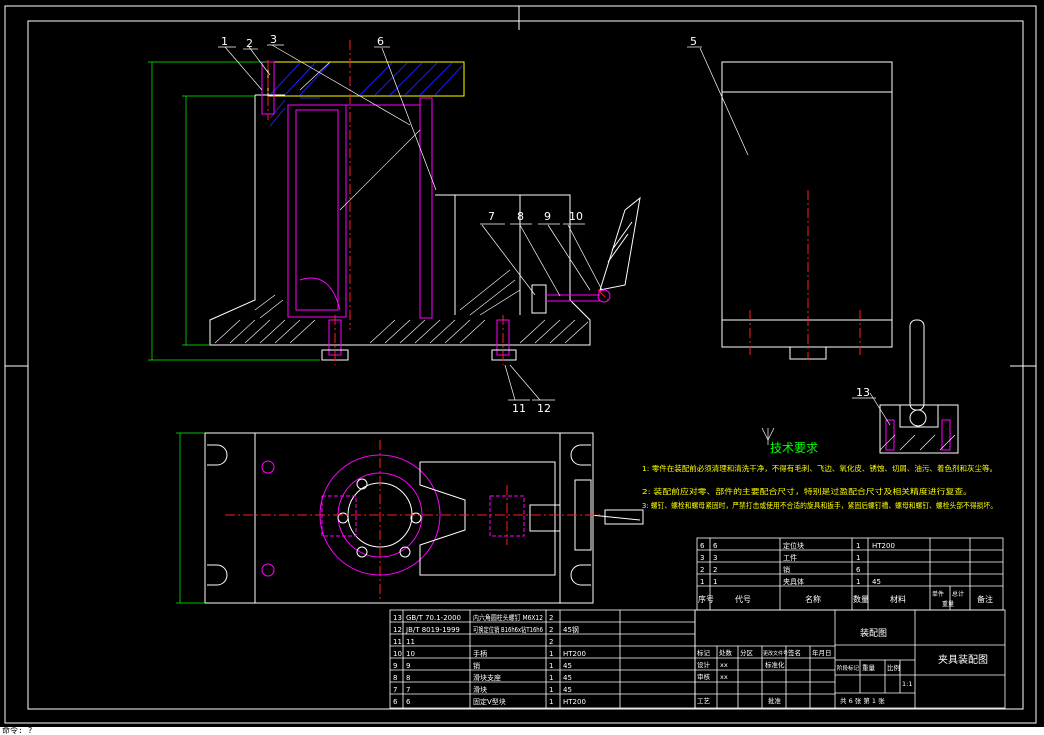  What do you see at coordinates (574, 654) in the screenshot?
I see `table-cell-main_bom-rows-3-material: HT200` at bounding box center [574, 654].